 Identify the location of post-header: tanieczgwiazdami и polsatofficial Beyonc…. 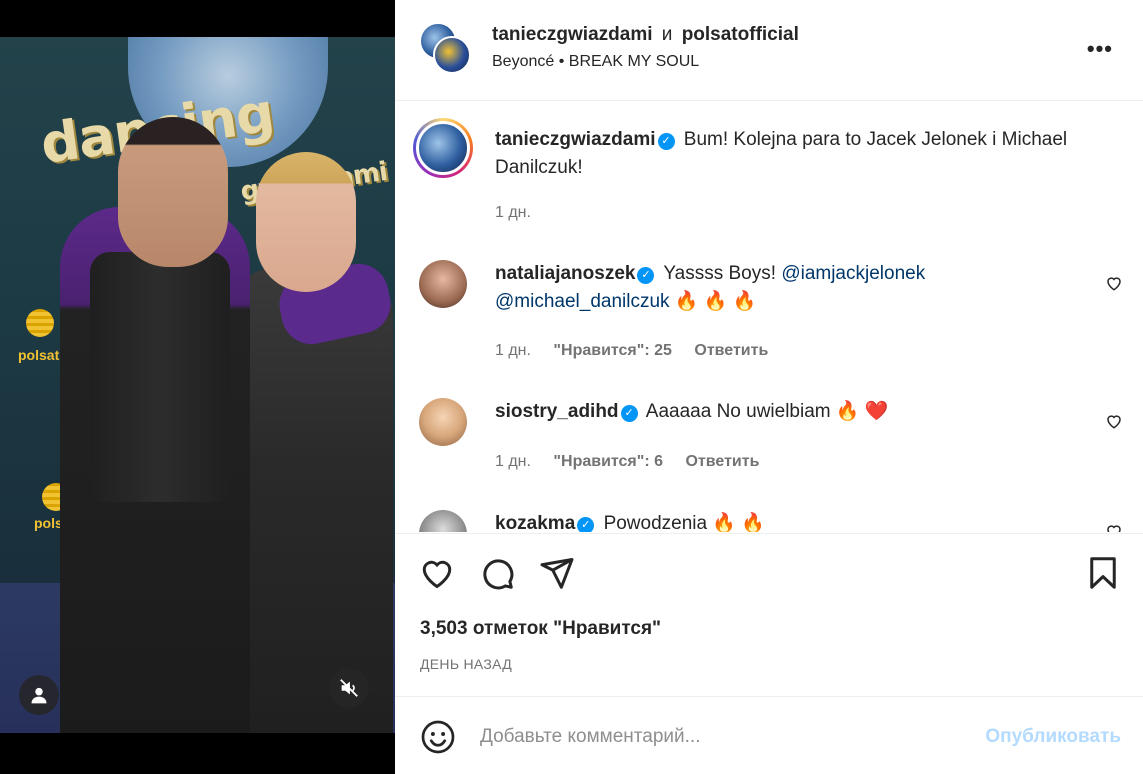
(769, 50).